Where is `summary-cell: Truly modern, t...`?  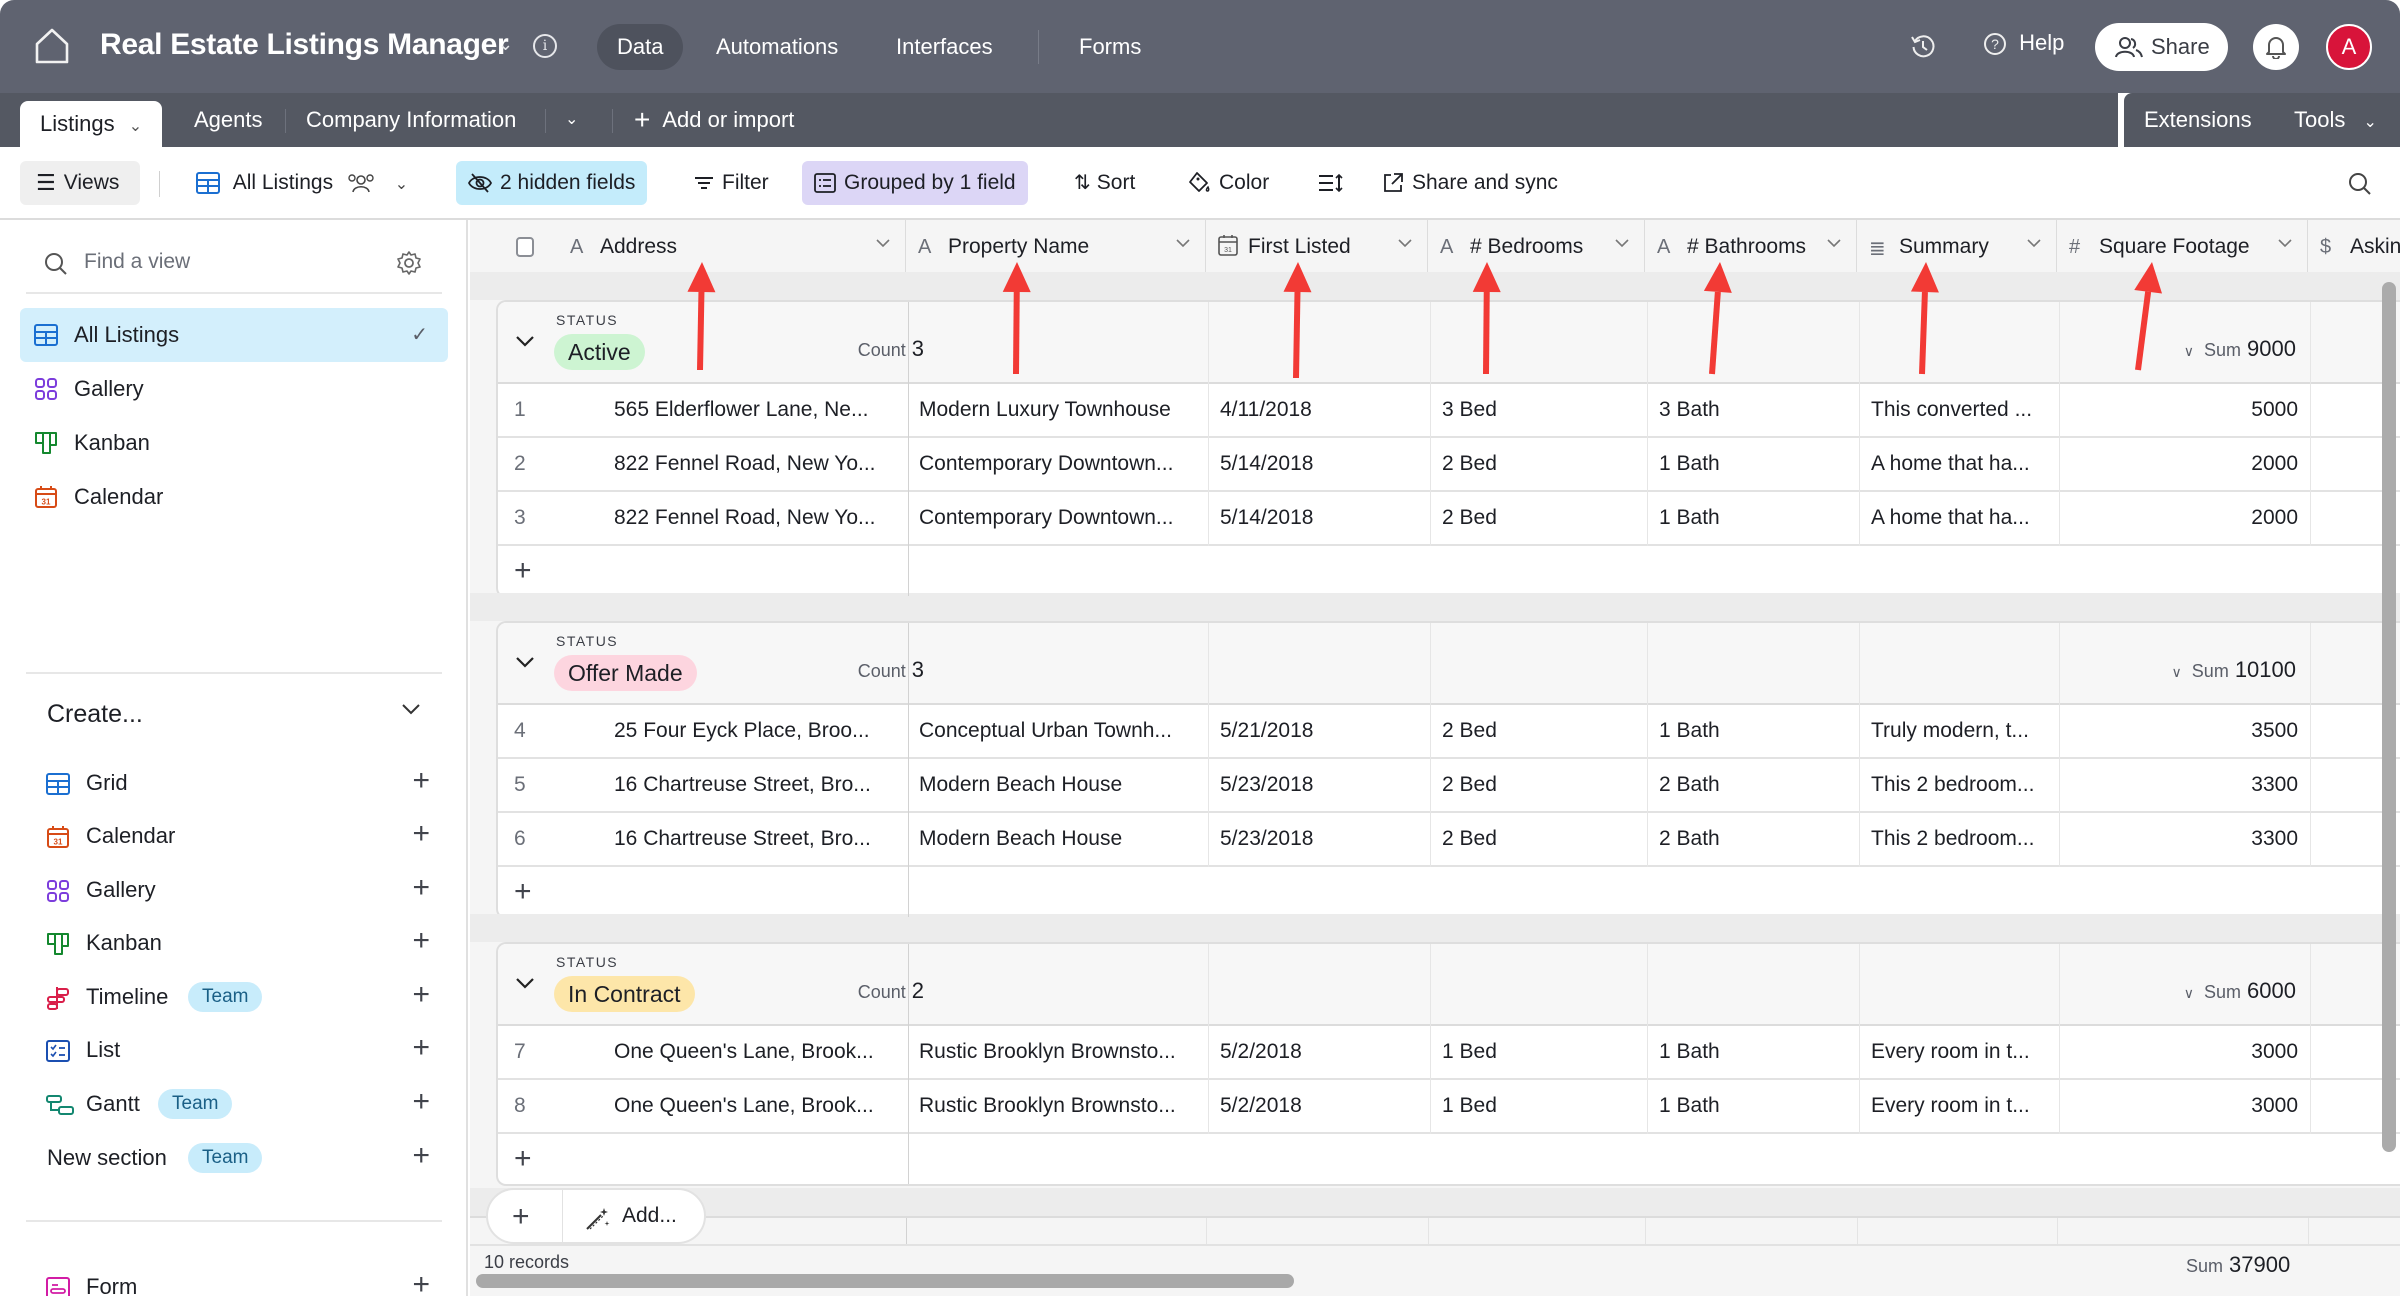
summary-cell: Truly modern, t... is located at coordinates (1959, 731).